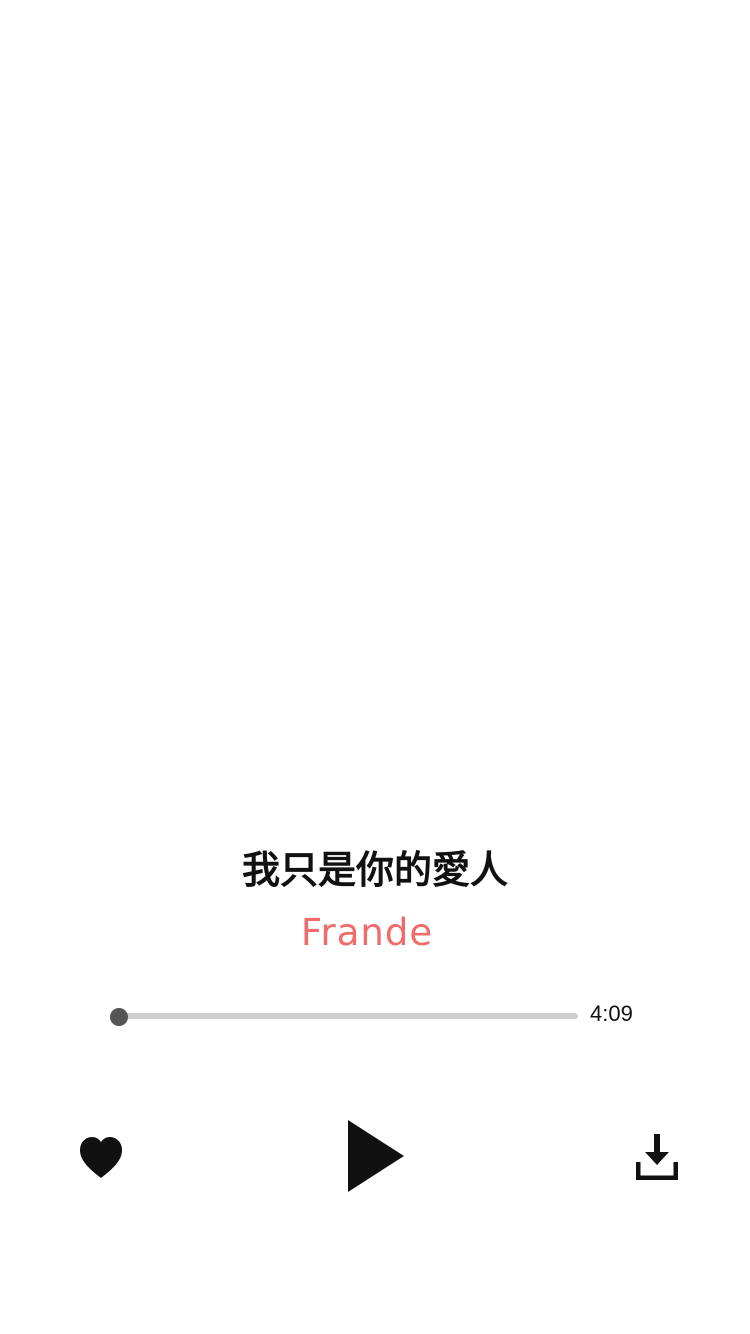  I want to click on play-icon, so click(376, 1156).